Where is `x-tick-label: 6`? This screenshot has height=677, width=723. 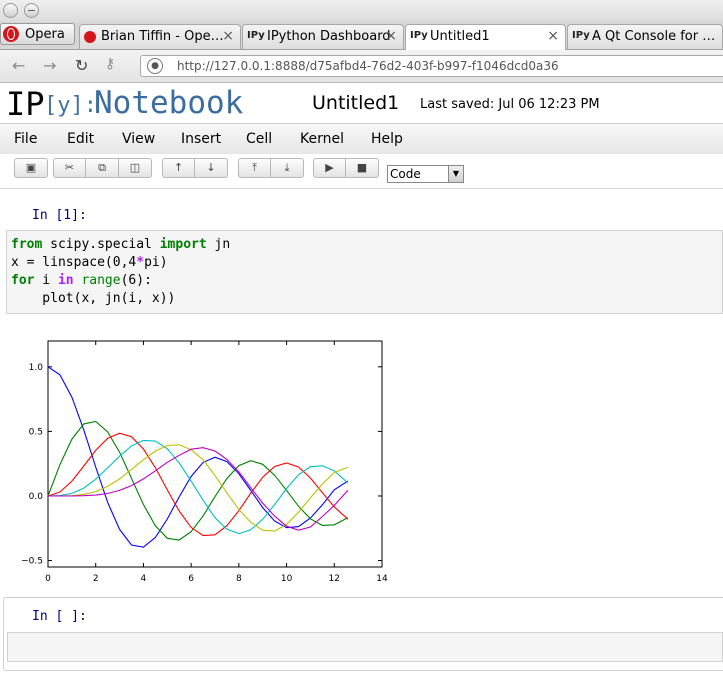 x-tick-label: 6 is located at coordinates (191, 579).